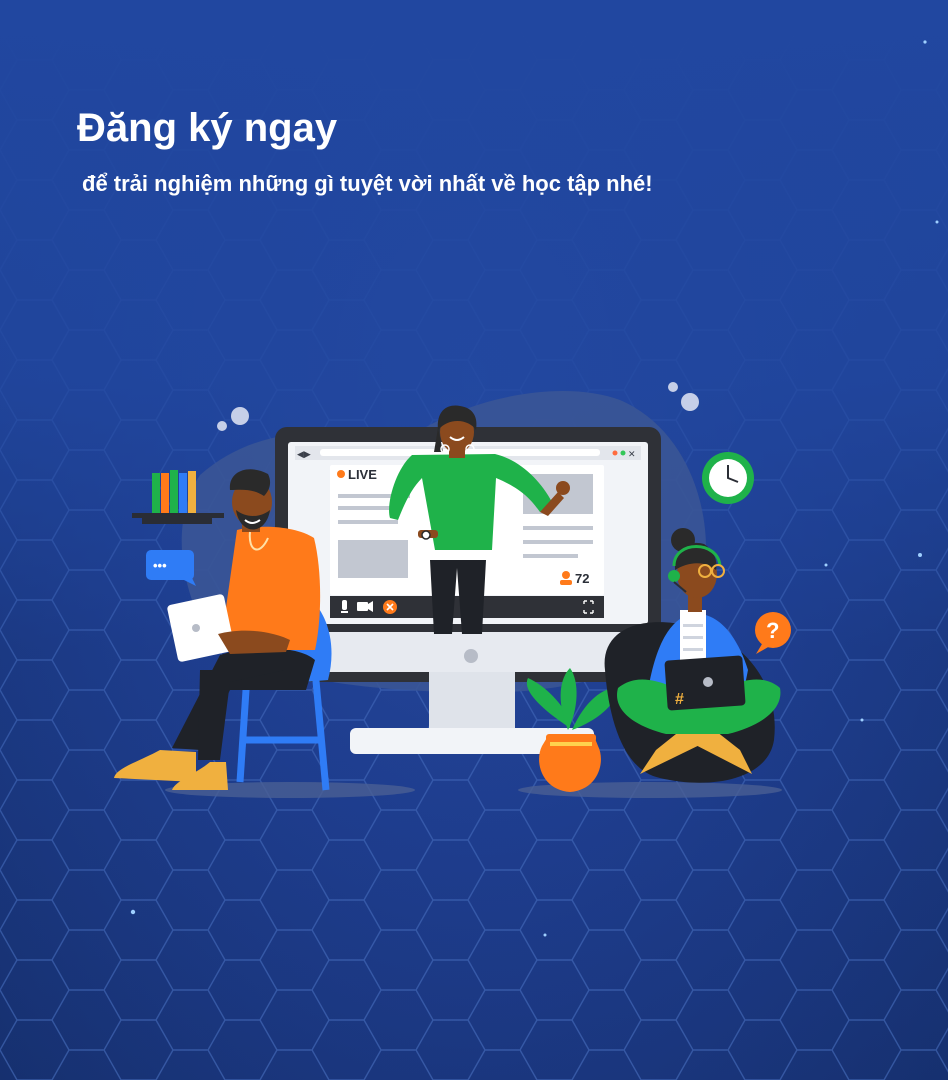 Image resolution: width=948 pixels, height=1080 pixels. I want to click on hashtag-sticker: #, so click(679, 699).